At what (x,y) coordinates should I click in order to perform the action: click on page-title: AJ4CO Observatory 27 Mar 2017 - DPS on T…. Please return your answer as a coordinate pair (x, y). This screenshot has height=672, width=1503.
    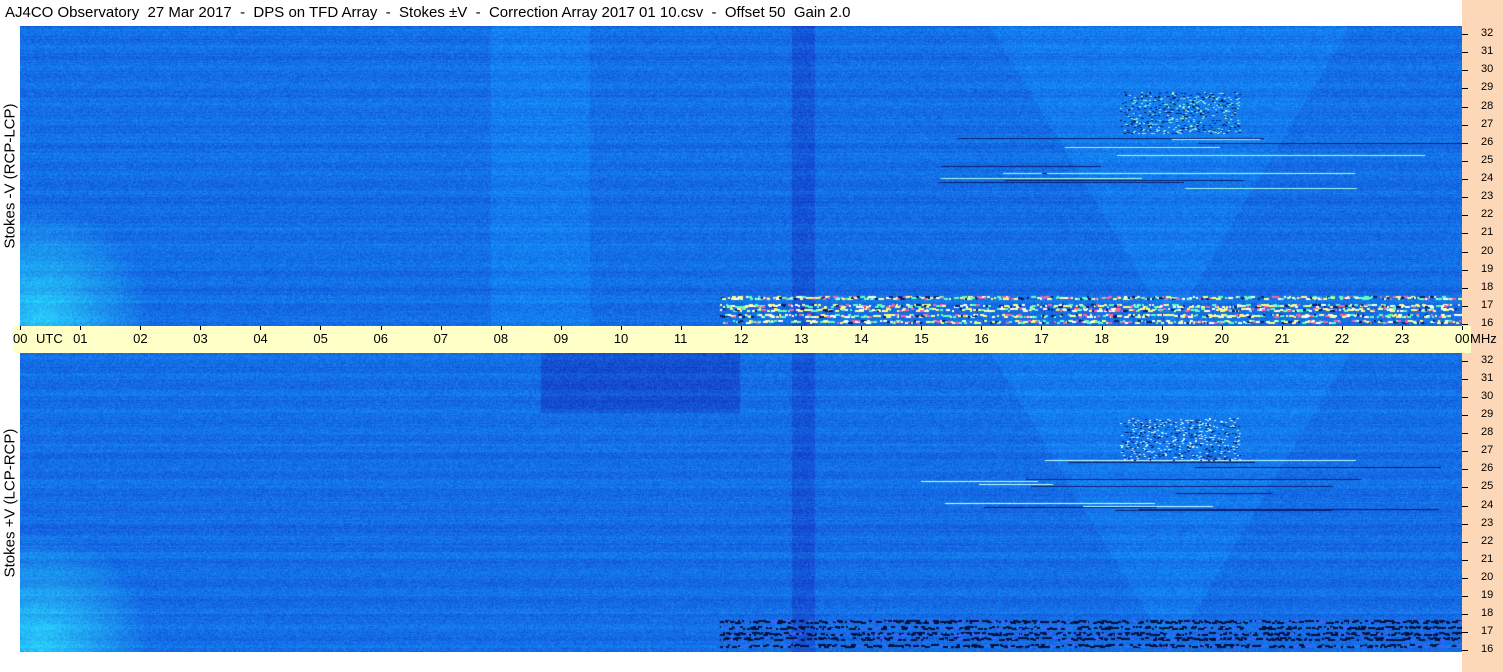
    Looking at the image, I should click on (731, 13).